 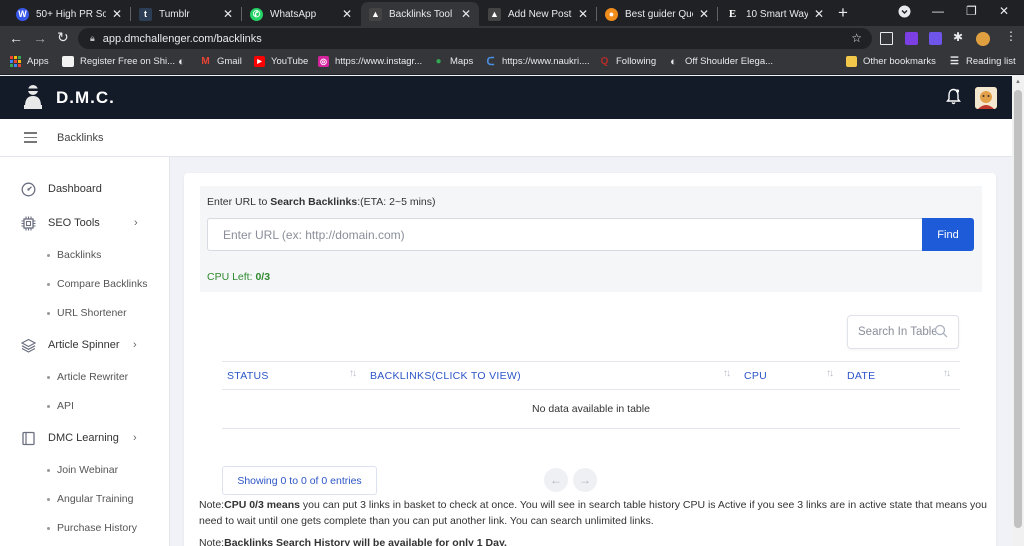 I want to click on cpu-left-value: 0/3, so click(x=263, y=277).